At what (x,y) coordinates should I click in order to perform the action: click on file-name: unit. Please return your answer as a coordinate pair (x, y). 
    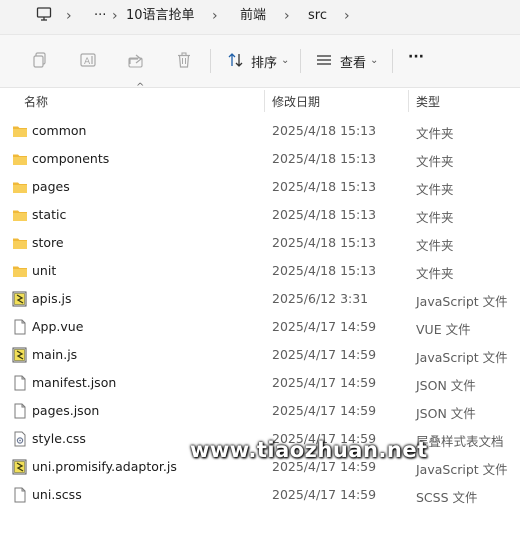
    Looking at the image, I should click on (44, 270).